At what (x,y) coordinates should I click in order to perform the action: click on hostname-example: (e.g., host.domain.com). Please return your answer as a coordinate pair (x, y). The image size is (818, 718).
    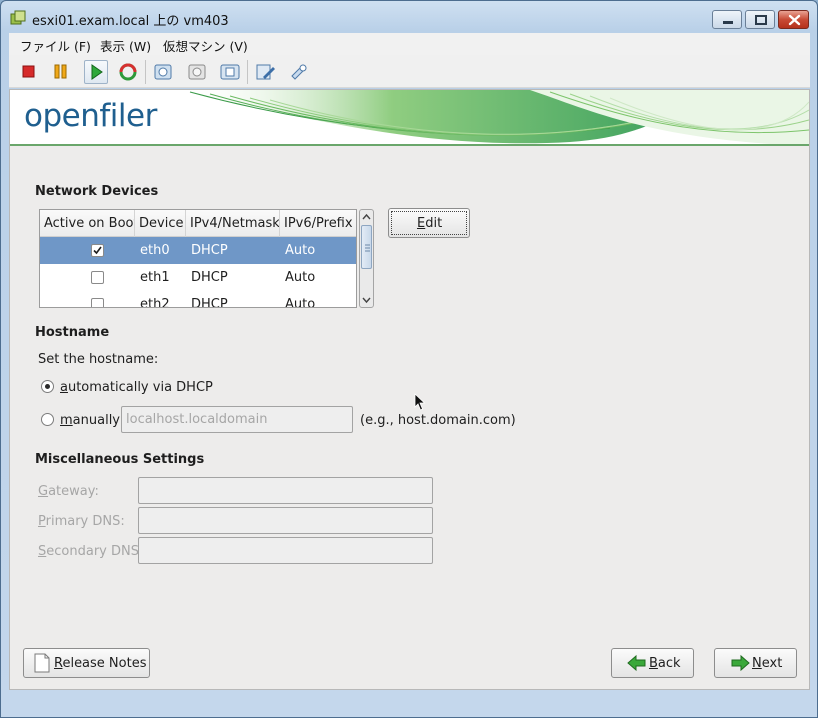
    Looking at the image, I should click on (438, 420).